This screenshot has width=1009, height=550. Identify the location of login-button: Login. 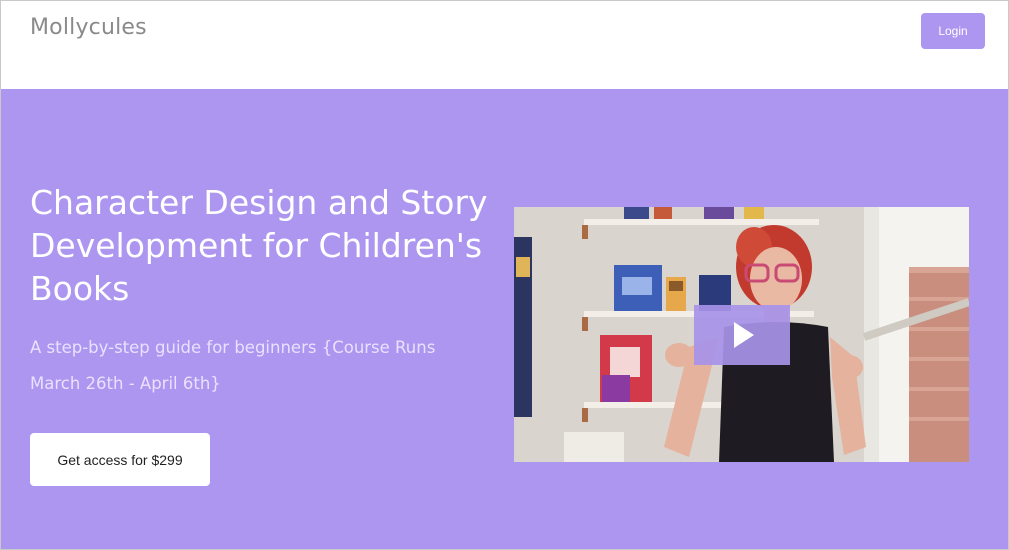
(953, 31).